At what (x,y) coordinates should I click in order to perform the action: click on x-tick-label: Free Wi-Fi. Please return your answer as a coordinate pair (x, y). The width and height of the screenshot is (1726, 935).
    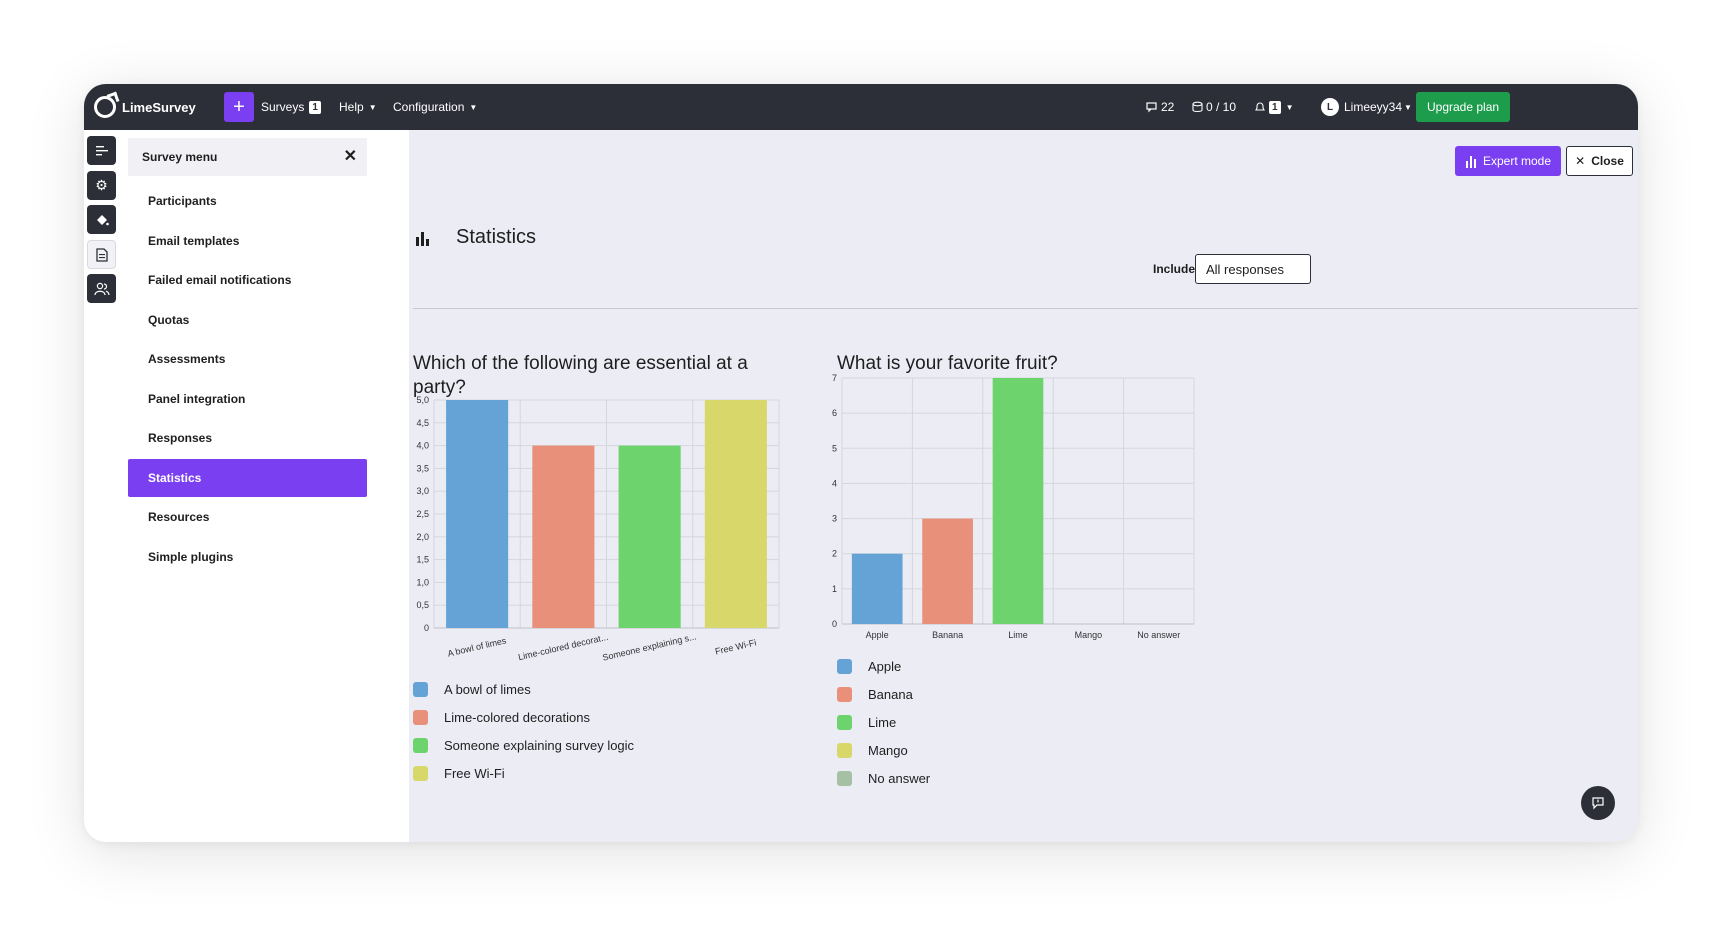
    Looking at the image, I should click on (735, 646).